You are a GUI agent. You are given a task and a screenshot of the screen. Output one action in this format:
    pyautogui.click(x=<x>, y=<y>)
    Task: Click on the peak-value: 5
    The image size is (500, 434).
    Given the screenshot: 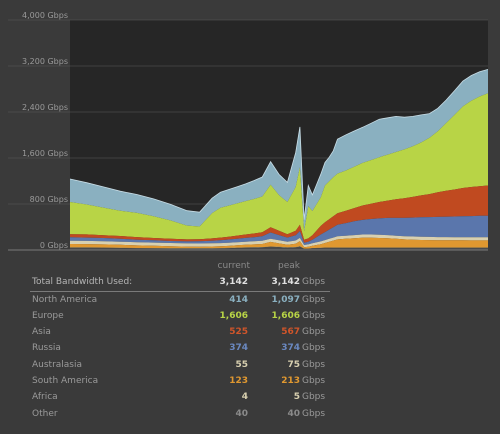 What is the action you would take?
    pyautogui.click(x=296, y=397)
    